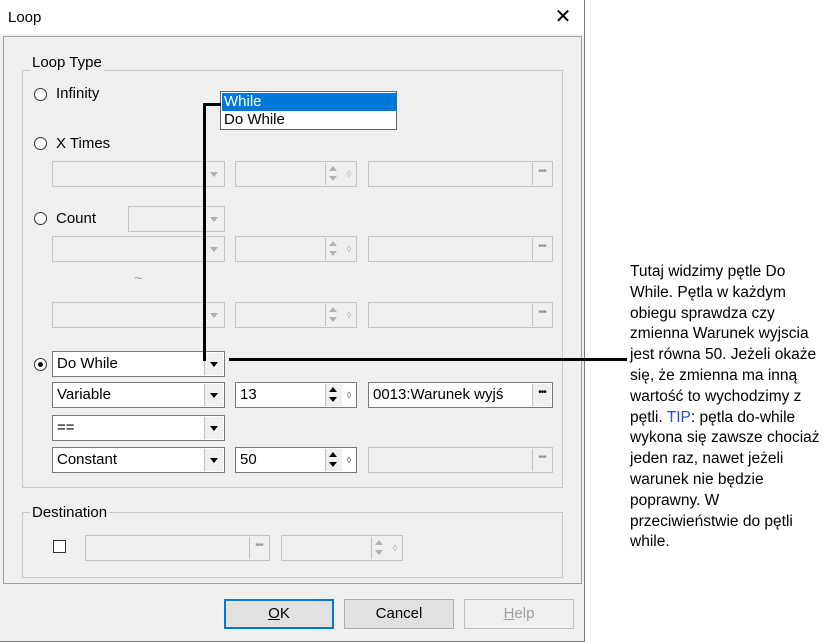 The height and width of the screenshot is (642, 831). I want to click on operand-number-spinner: 13 ◊, so click(296, 395).